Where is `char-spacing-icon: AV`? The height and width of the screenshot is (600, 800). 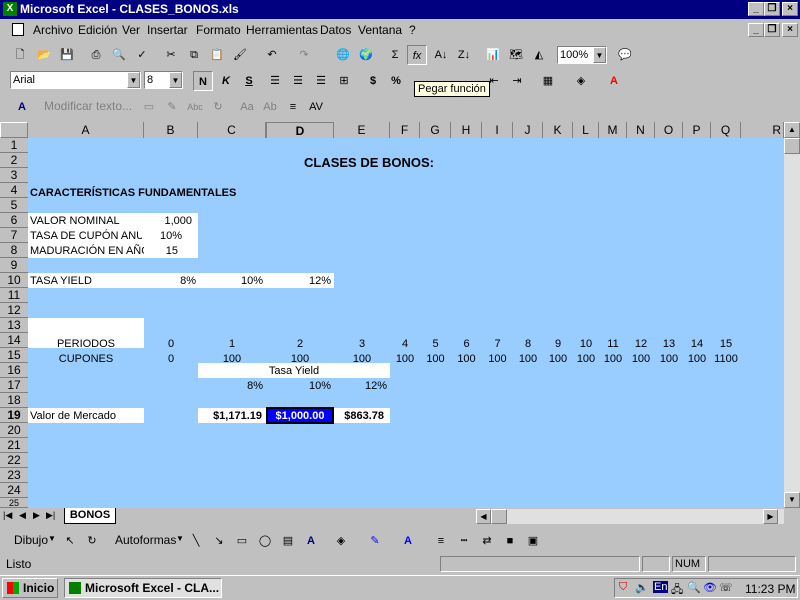 char-spacing-icon: AV is located at coordinates (316, 107).